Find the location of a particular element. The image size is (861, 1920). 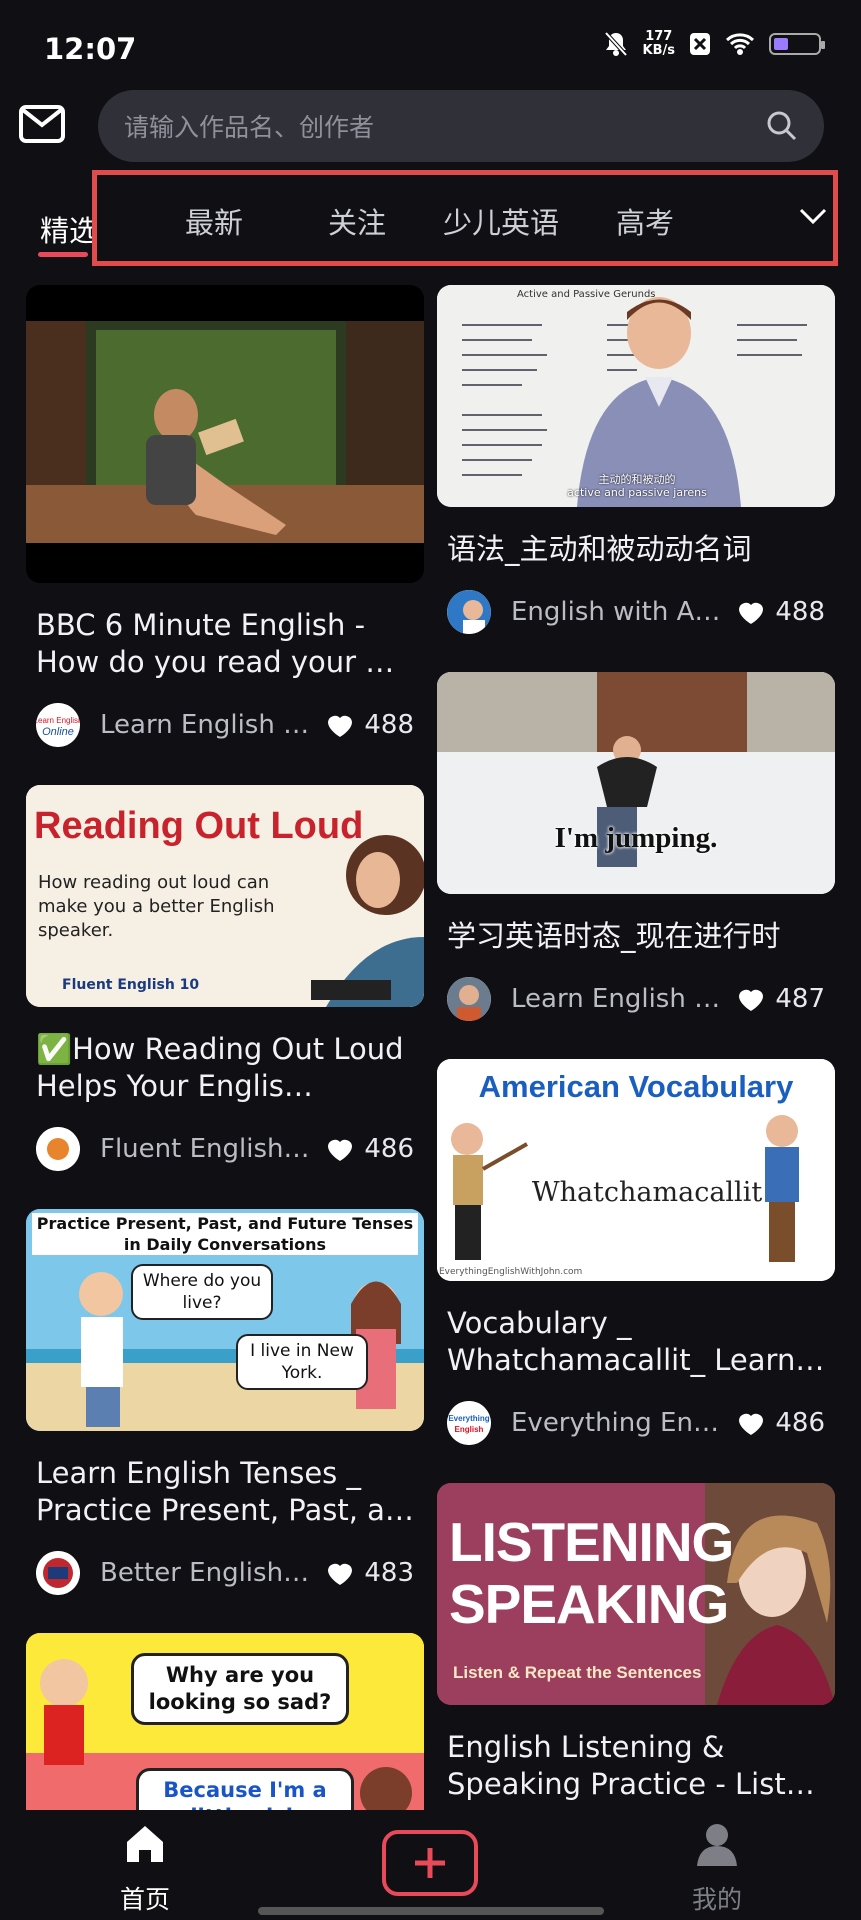

tab-gaokao: 高考 is located at coordinates (645, 221).